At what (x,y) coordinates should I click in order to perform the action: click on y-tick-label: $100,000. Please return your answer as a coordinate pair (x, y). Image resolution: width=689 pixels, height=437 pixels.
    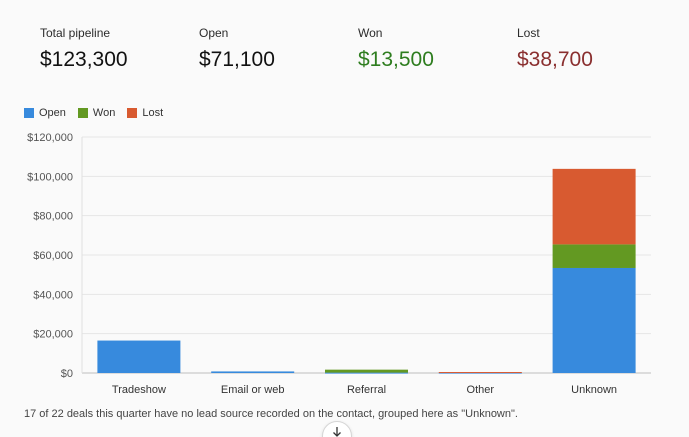
    Looking at the image, I should click on (50, 177).